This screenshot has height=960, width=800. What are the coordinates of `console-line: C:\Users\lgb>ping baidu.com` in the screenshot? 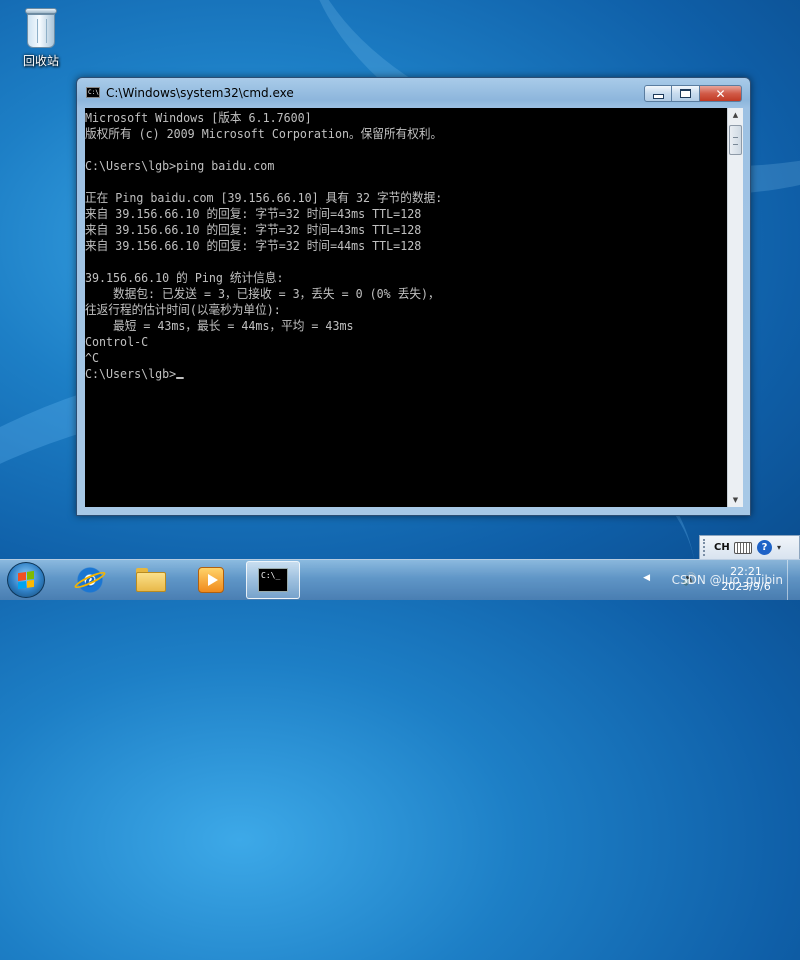 It's located at (180, 165).